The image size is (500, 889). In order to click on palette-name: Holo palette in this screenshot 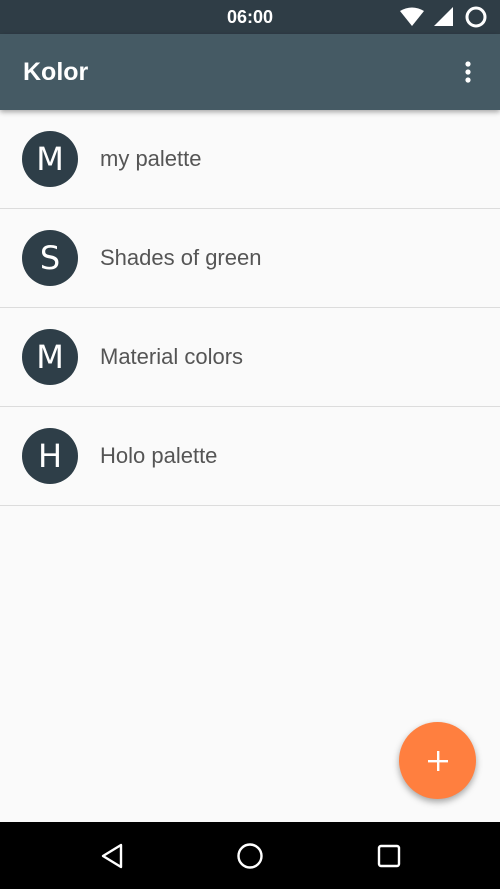, I will do `click(159, 455)`.